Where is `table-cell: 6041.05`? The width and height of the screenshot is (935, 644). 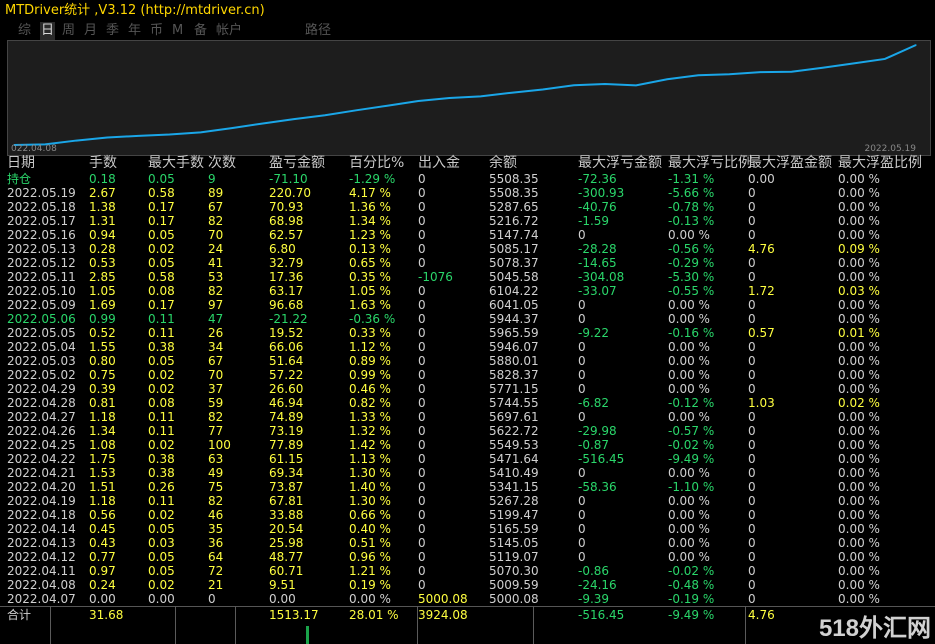
table-cell: 6041.05 is located at coordinates (514, 305).